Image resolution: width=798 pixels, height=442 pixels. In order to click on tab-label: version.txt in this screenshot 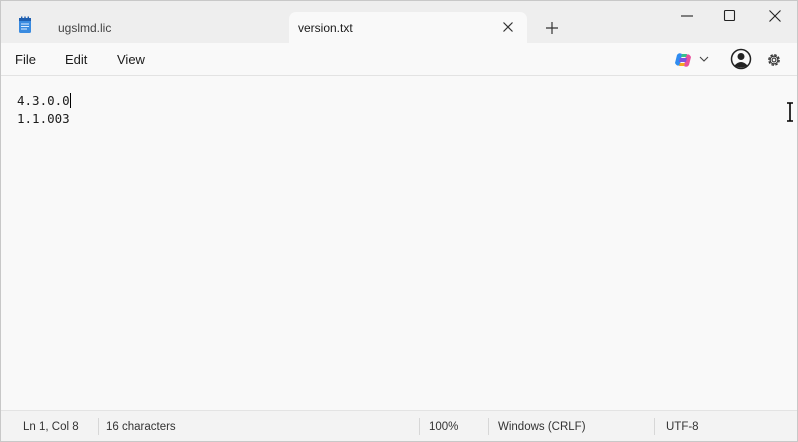, I will do `click(325, 27)`.